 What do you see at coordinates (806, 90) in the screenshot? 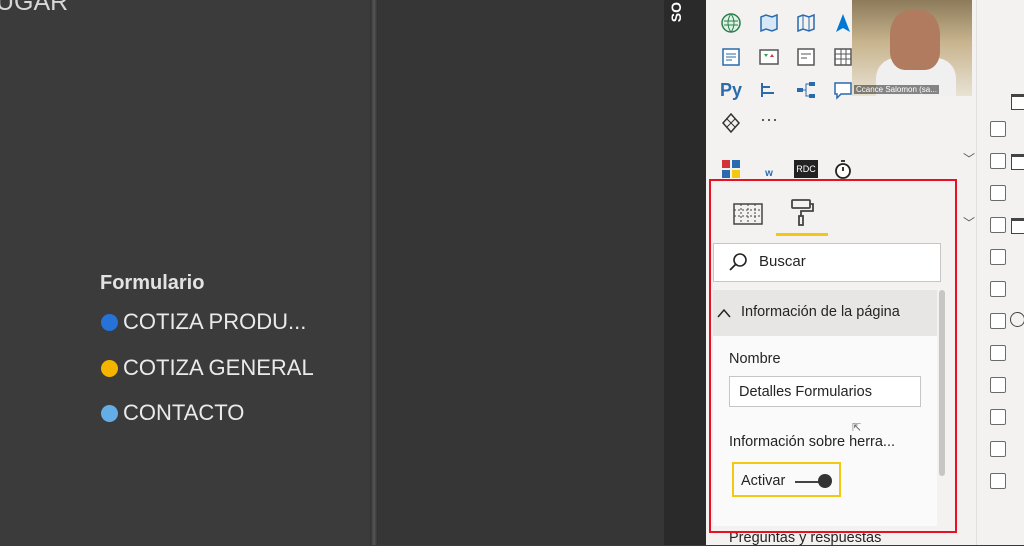
I see `decomposition-tree-icon` at bounding box center [806, 90].